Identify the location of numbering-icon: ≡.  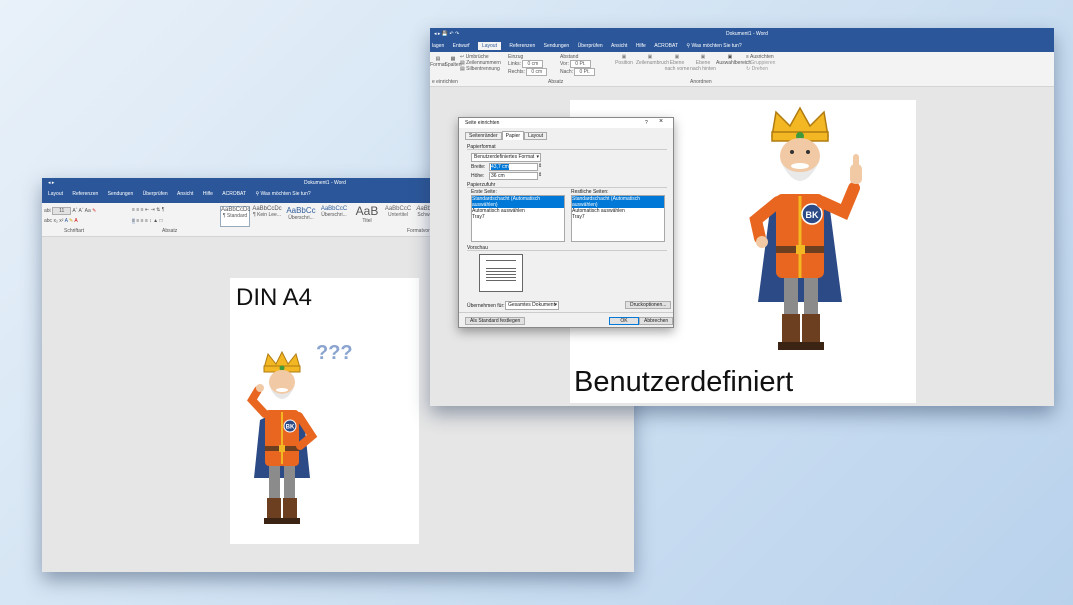
(137, 210).